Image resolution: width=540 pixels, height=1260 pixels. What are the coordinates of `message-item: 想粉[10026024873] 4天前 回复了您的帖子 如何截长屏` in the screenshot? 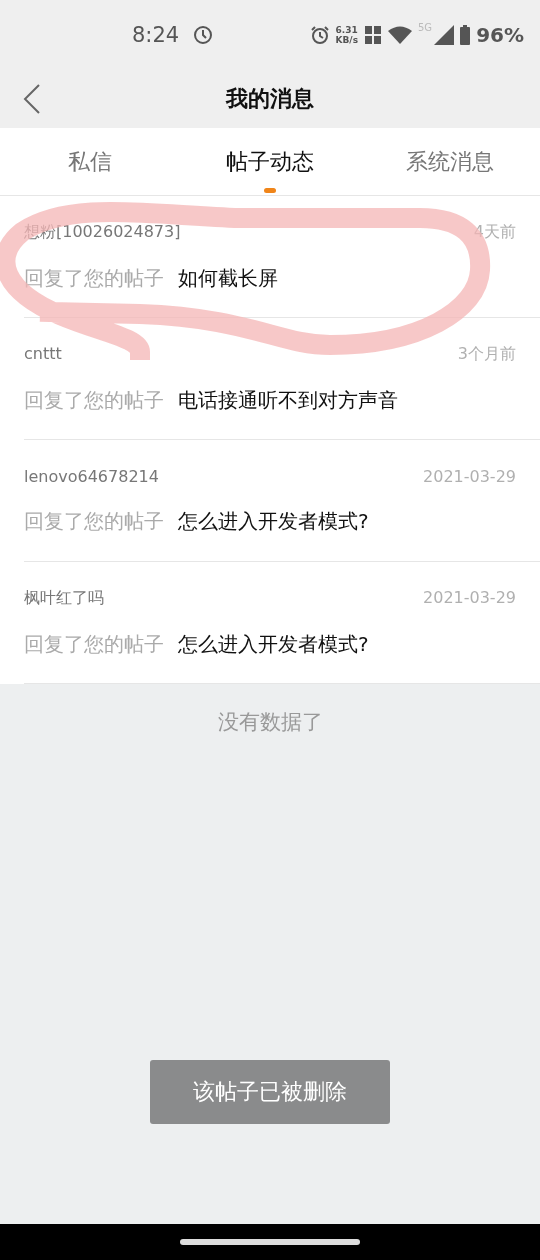 It's located at (282, 257).